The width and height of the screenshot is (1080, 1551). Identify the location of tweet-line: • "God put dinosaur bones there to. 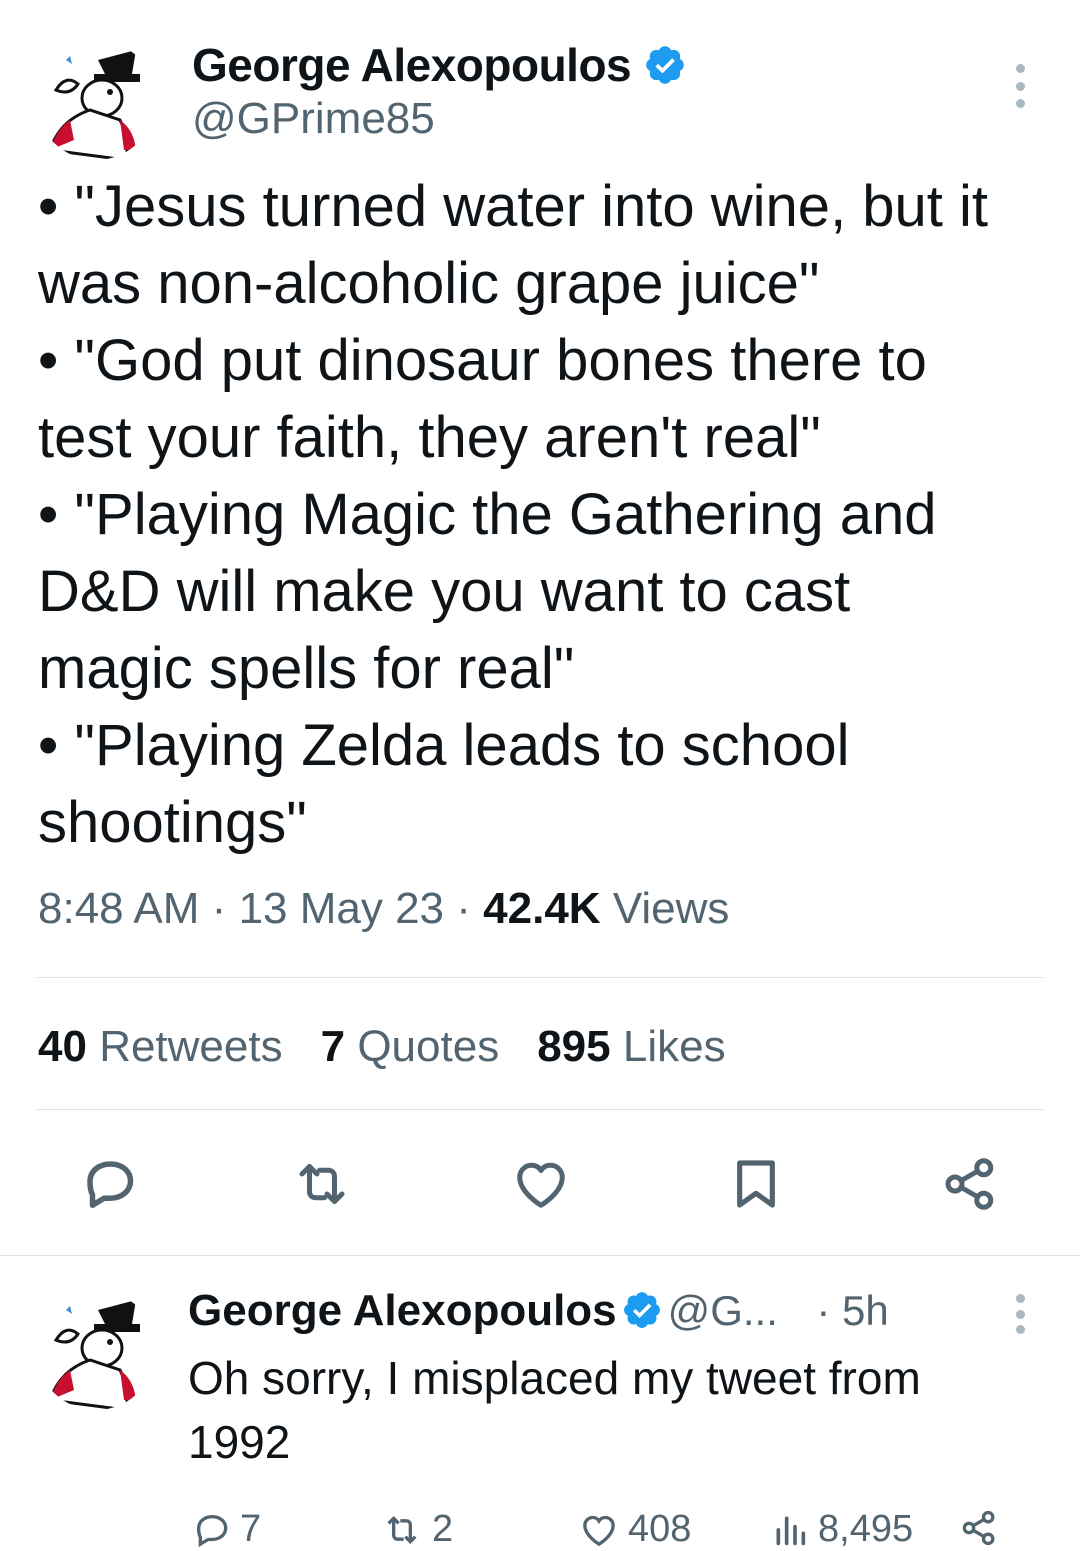
(482, 360).